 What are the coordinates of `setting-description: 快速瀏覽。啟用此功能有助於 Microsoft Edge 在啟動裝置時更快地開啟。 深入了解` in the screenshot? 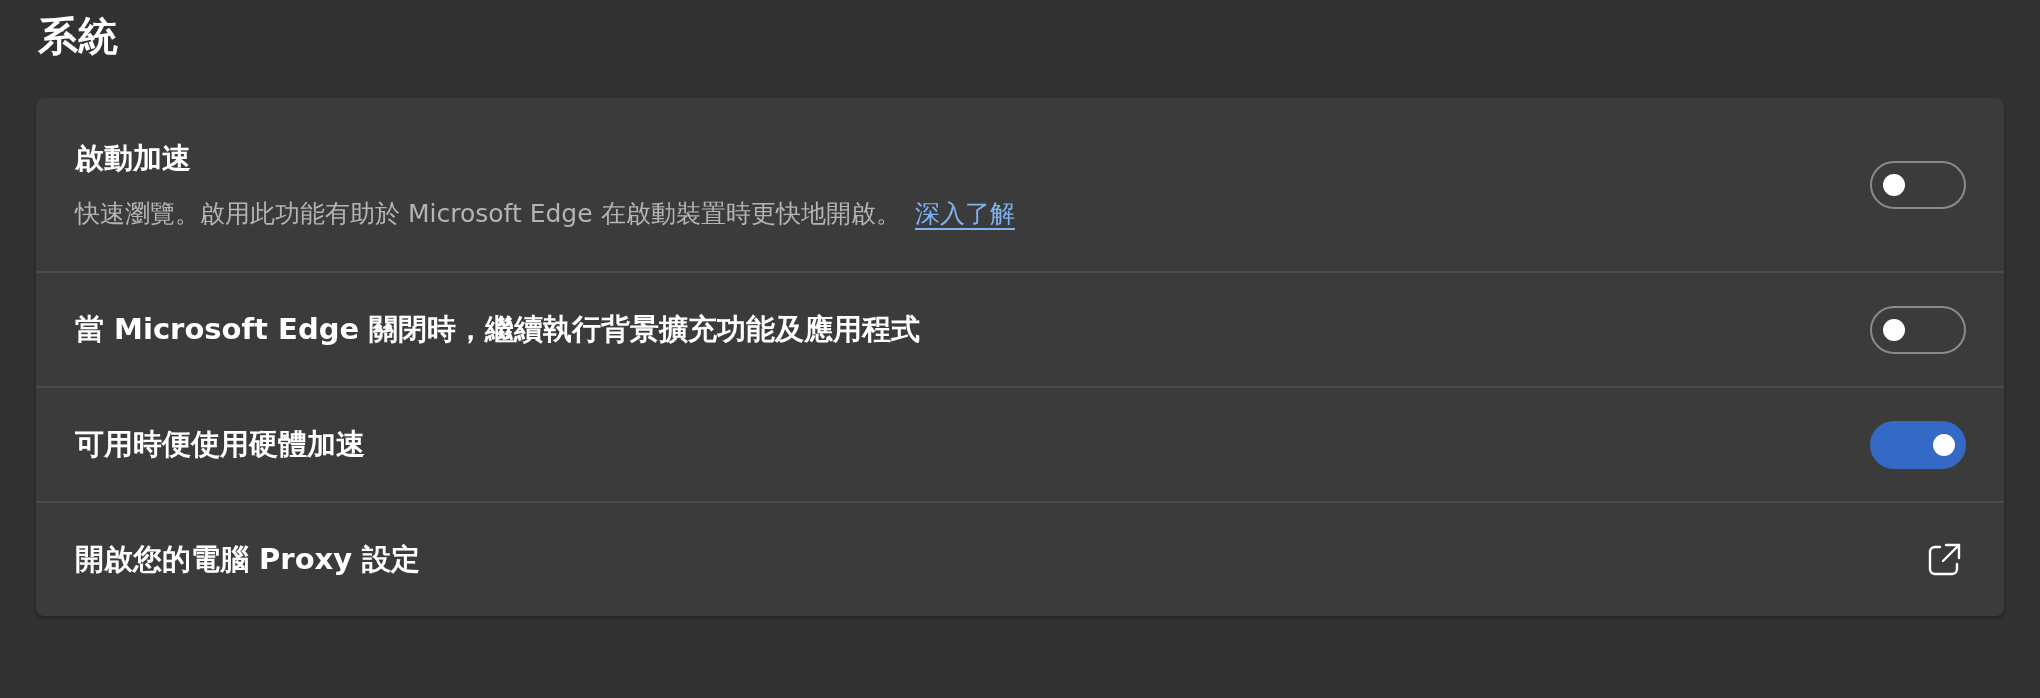 It's located at (545, 214).